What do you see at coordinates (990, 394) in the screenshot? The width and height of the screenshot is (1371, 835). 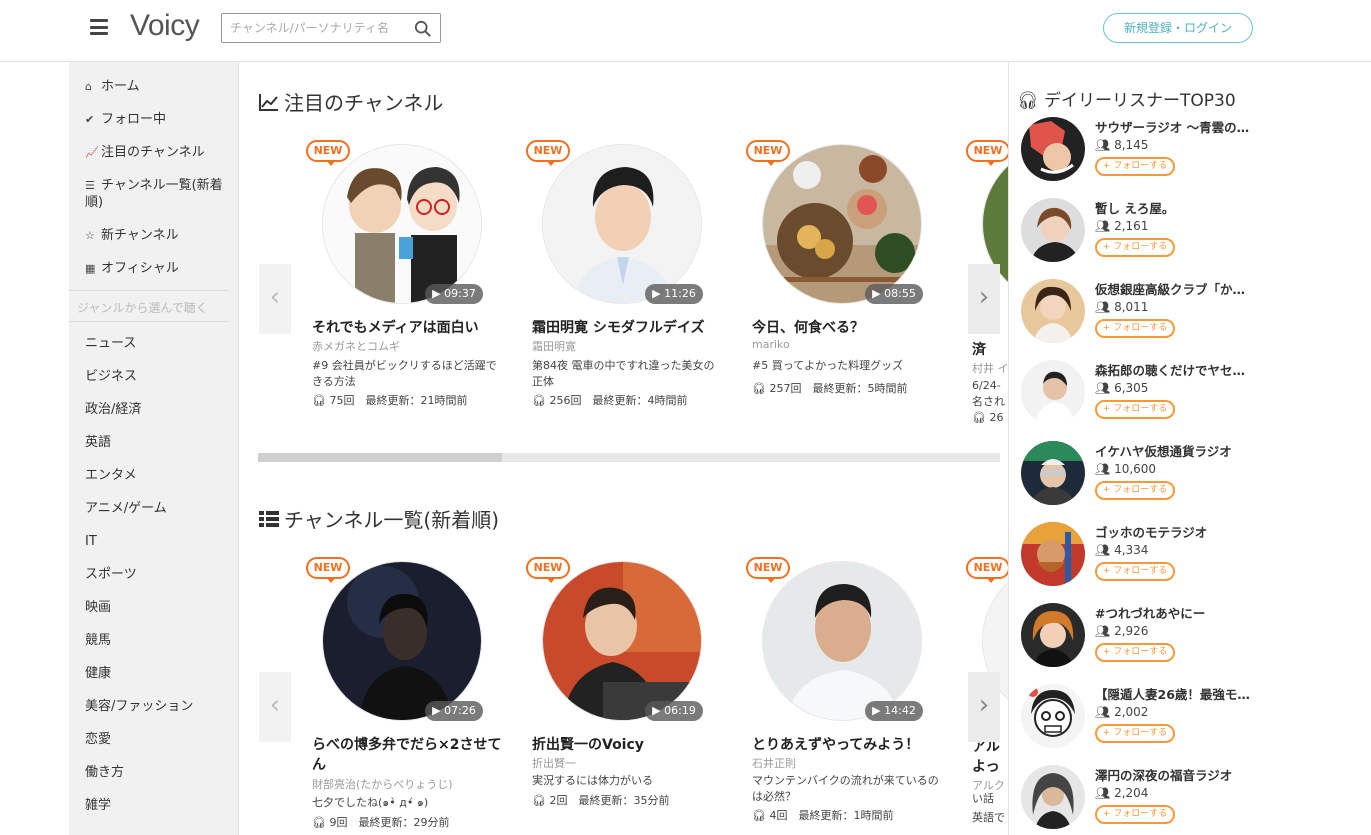 I see `episode-title: 6/24- 名され` at bounding box center [990, 394].